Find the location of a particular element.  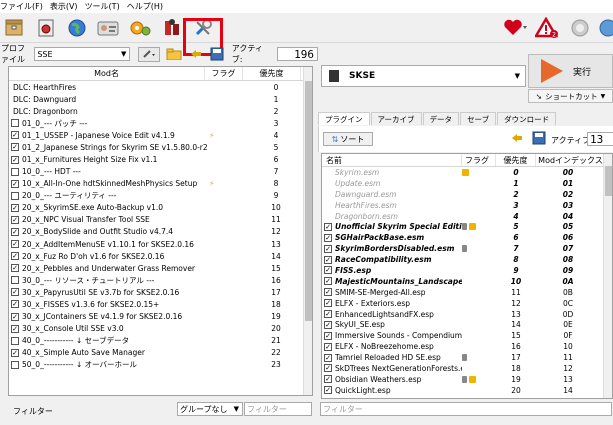

plugin-filter-input: フィルター is located at coordinates (466, 409).